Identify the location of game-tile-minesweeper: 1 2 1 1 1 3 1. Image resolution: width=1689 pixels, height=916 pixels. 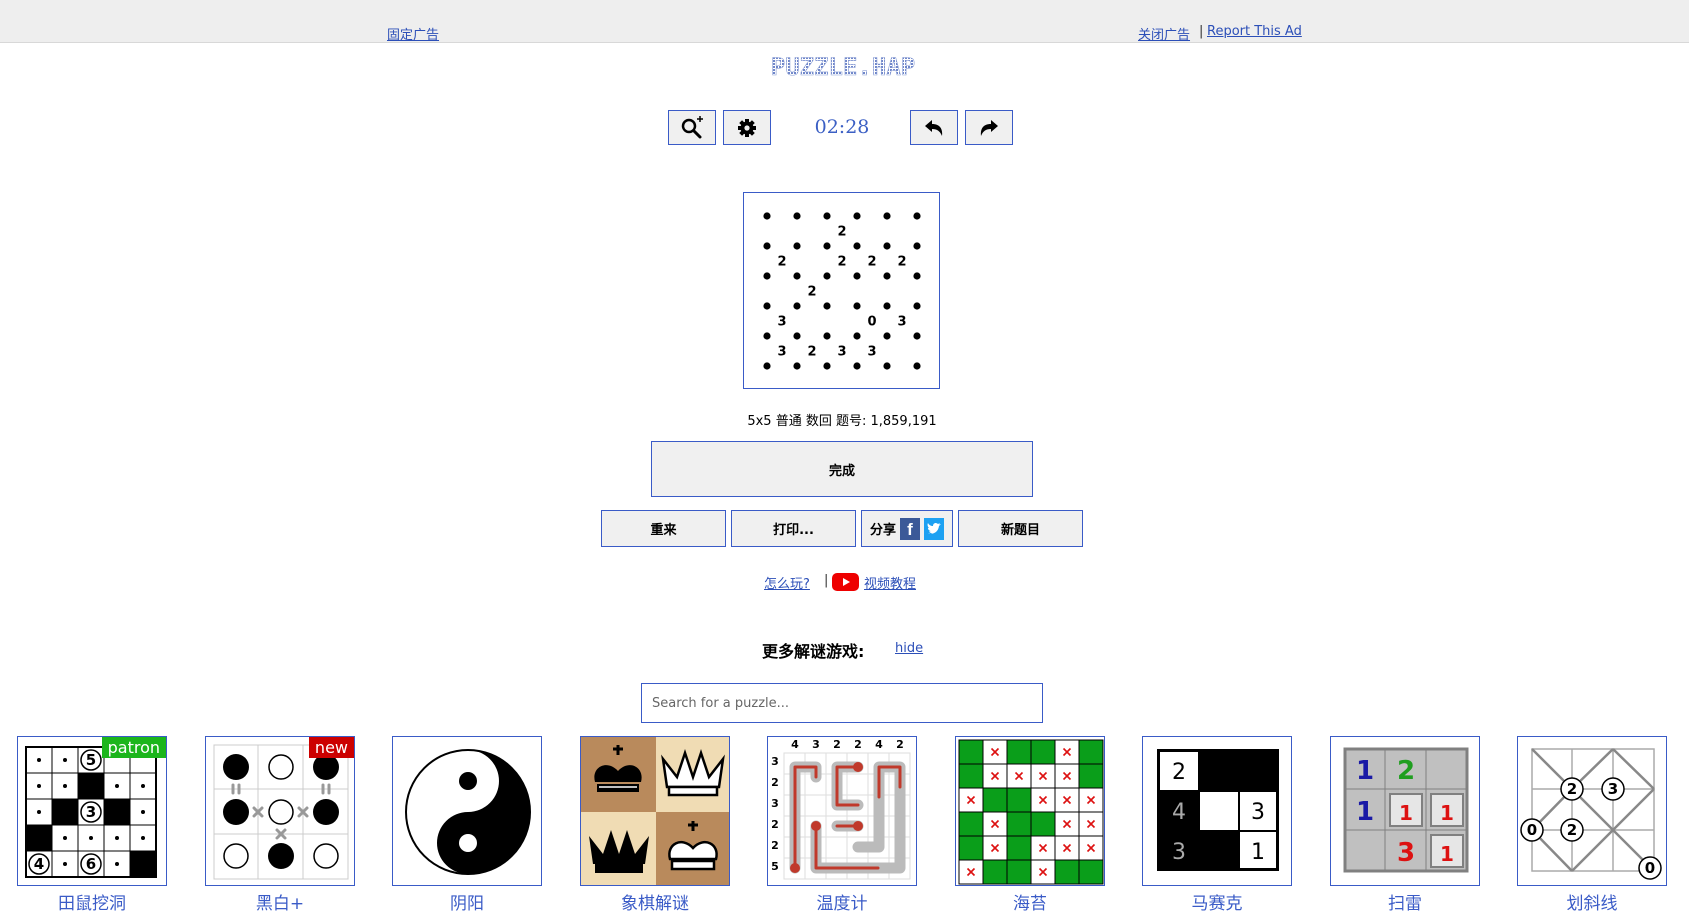
(1405, 811).